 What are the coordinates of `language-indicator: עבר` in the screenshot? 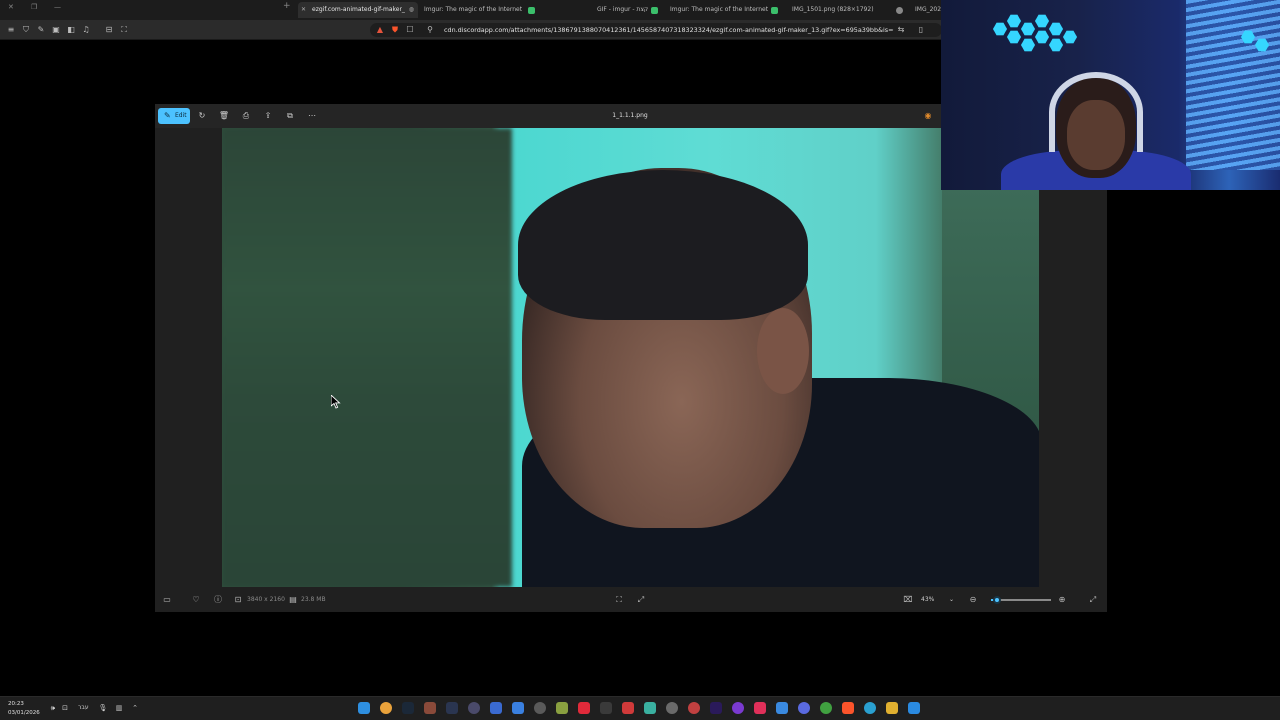 It's located at (83, 708).